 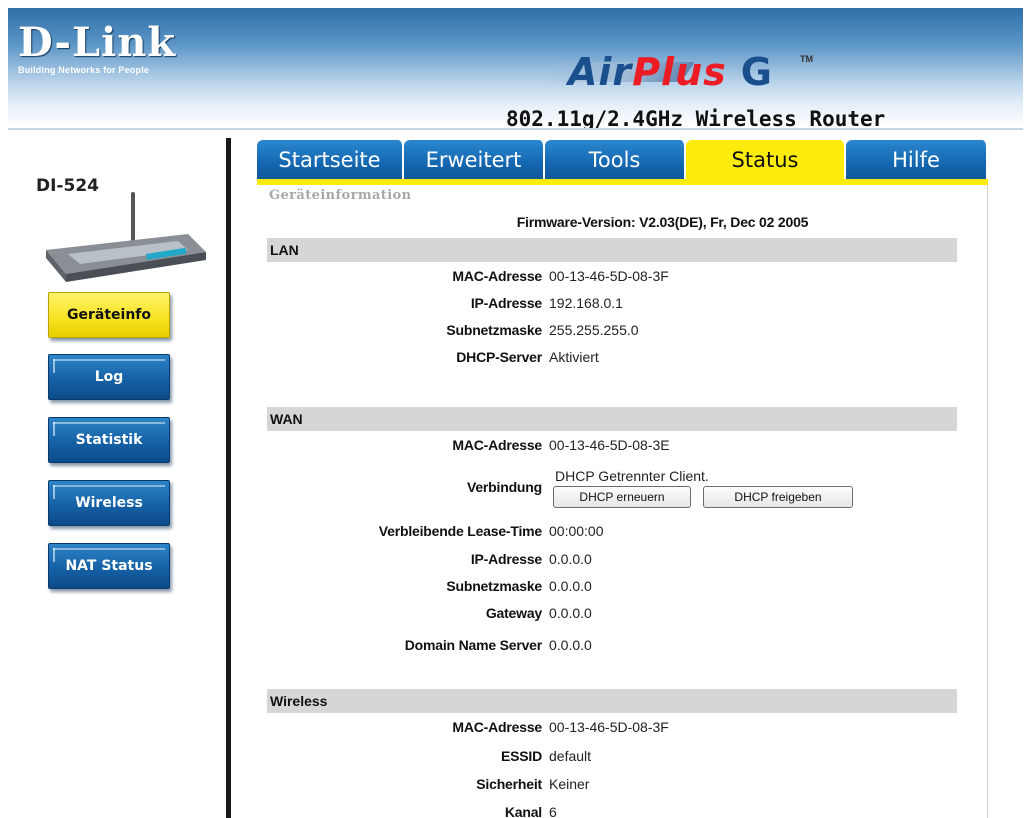 What do you see at coordinates (696, 118) in the screenshot?
I see `model-description: 802.11g/2.4GHz Wireless Router` at bounding box center [696, 118].